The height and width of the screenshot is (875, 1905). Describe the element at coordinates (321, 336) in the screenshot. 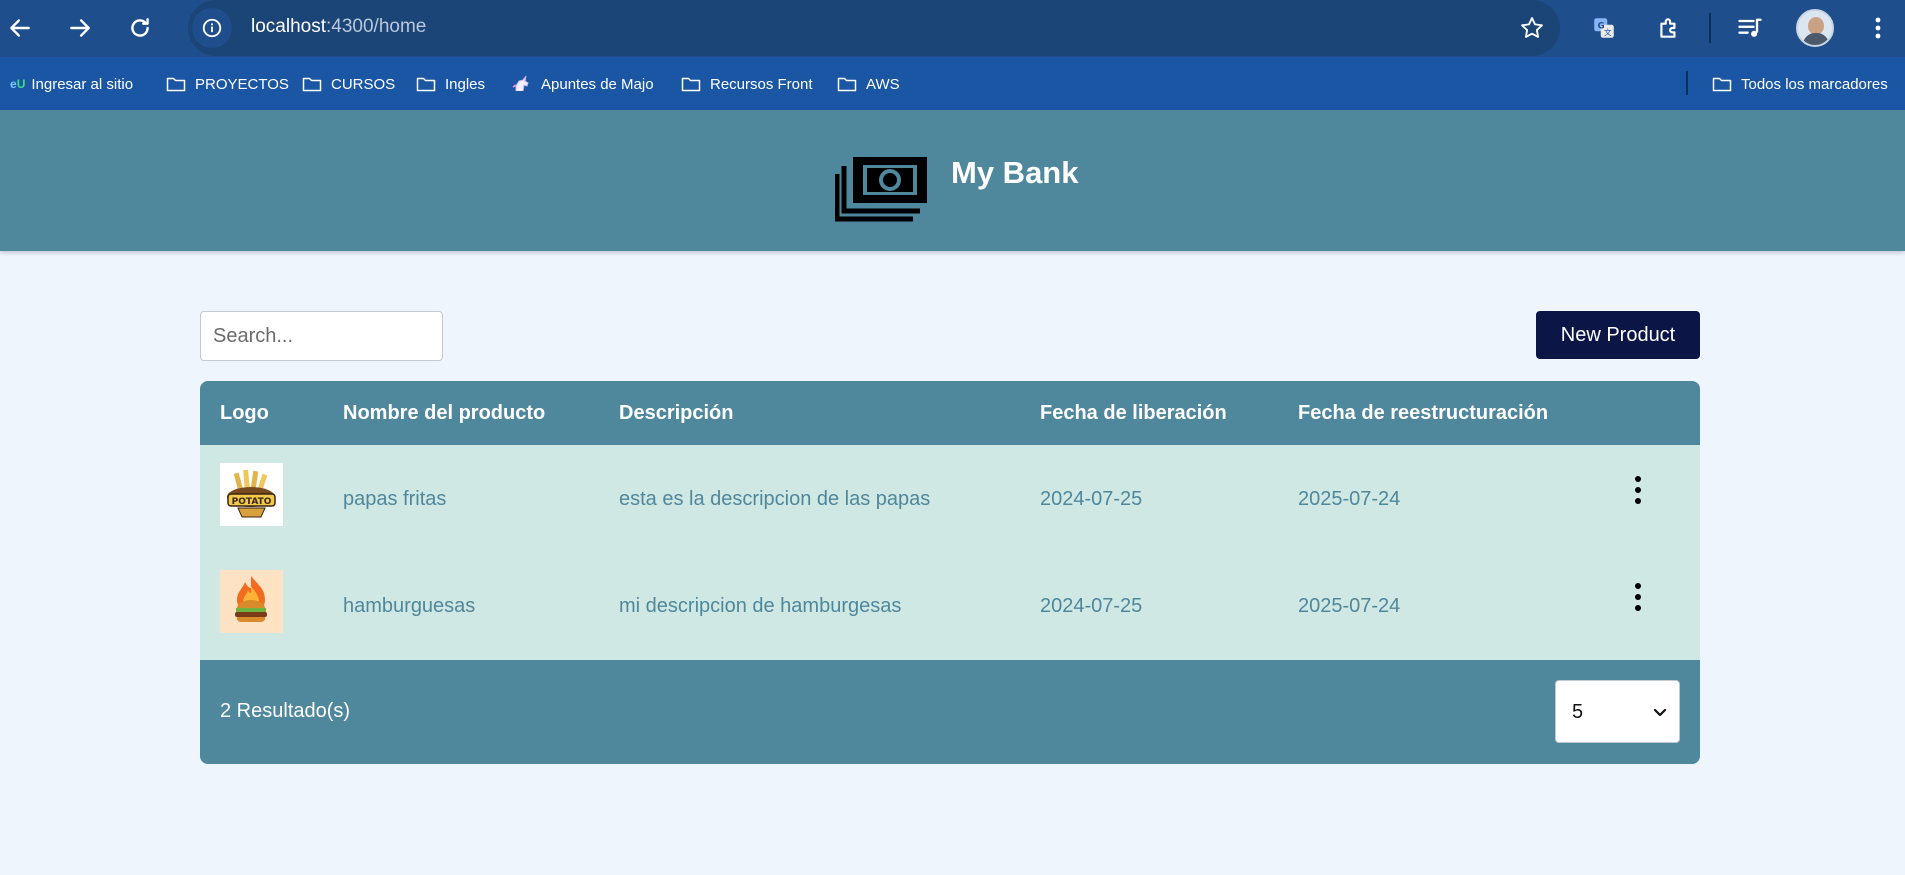

I see `search-input` at that location.